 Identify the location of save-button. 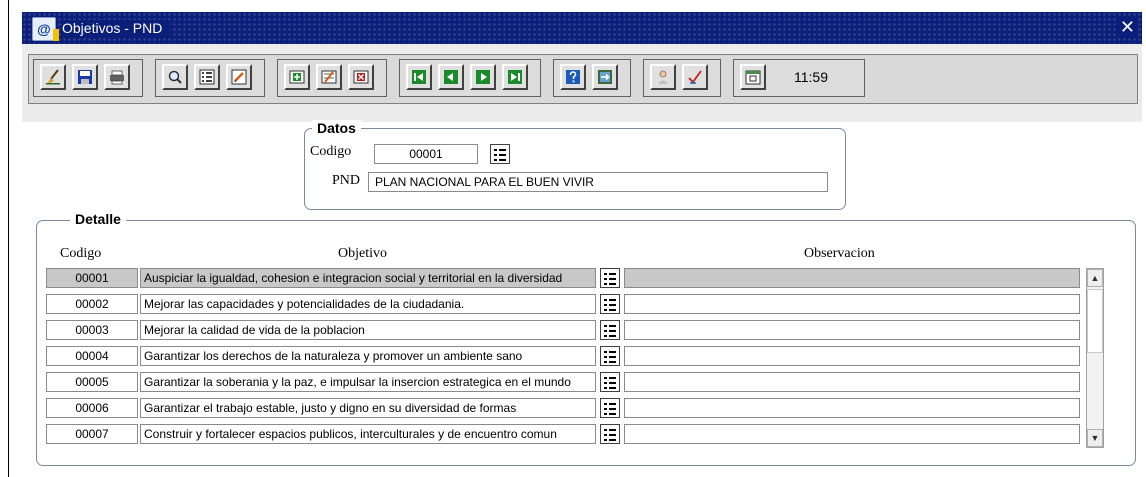
(85, 77).